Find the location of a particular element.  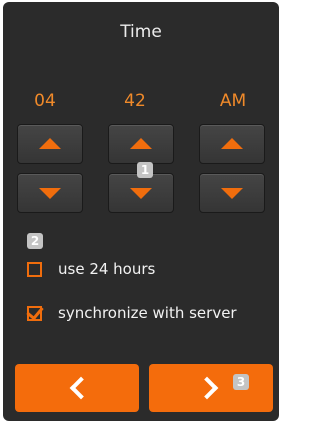

hours-value: 04 is located at coordinates (45, 101).